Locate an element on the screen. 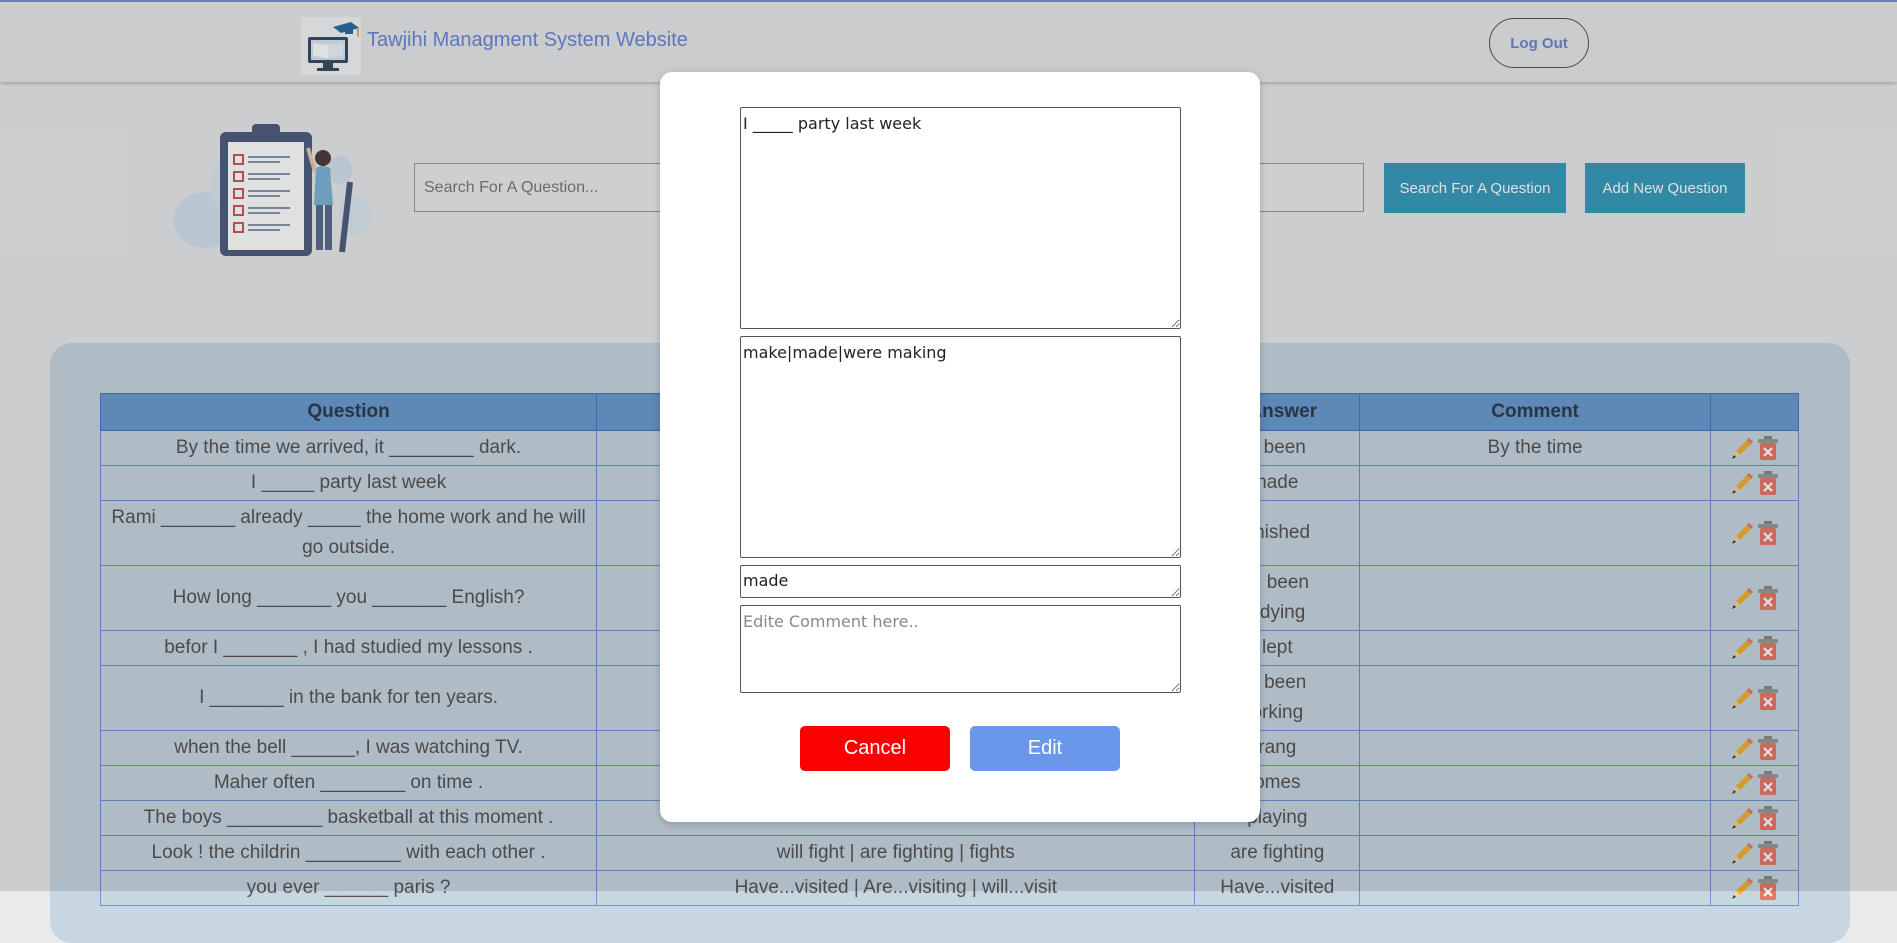  answer-textarea: made is located at coordinates (960, 581).